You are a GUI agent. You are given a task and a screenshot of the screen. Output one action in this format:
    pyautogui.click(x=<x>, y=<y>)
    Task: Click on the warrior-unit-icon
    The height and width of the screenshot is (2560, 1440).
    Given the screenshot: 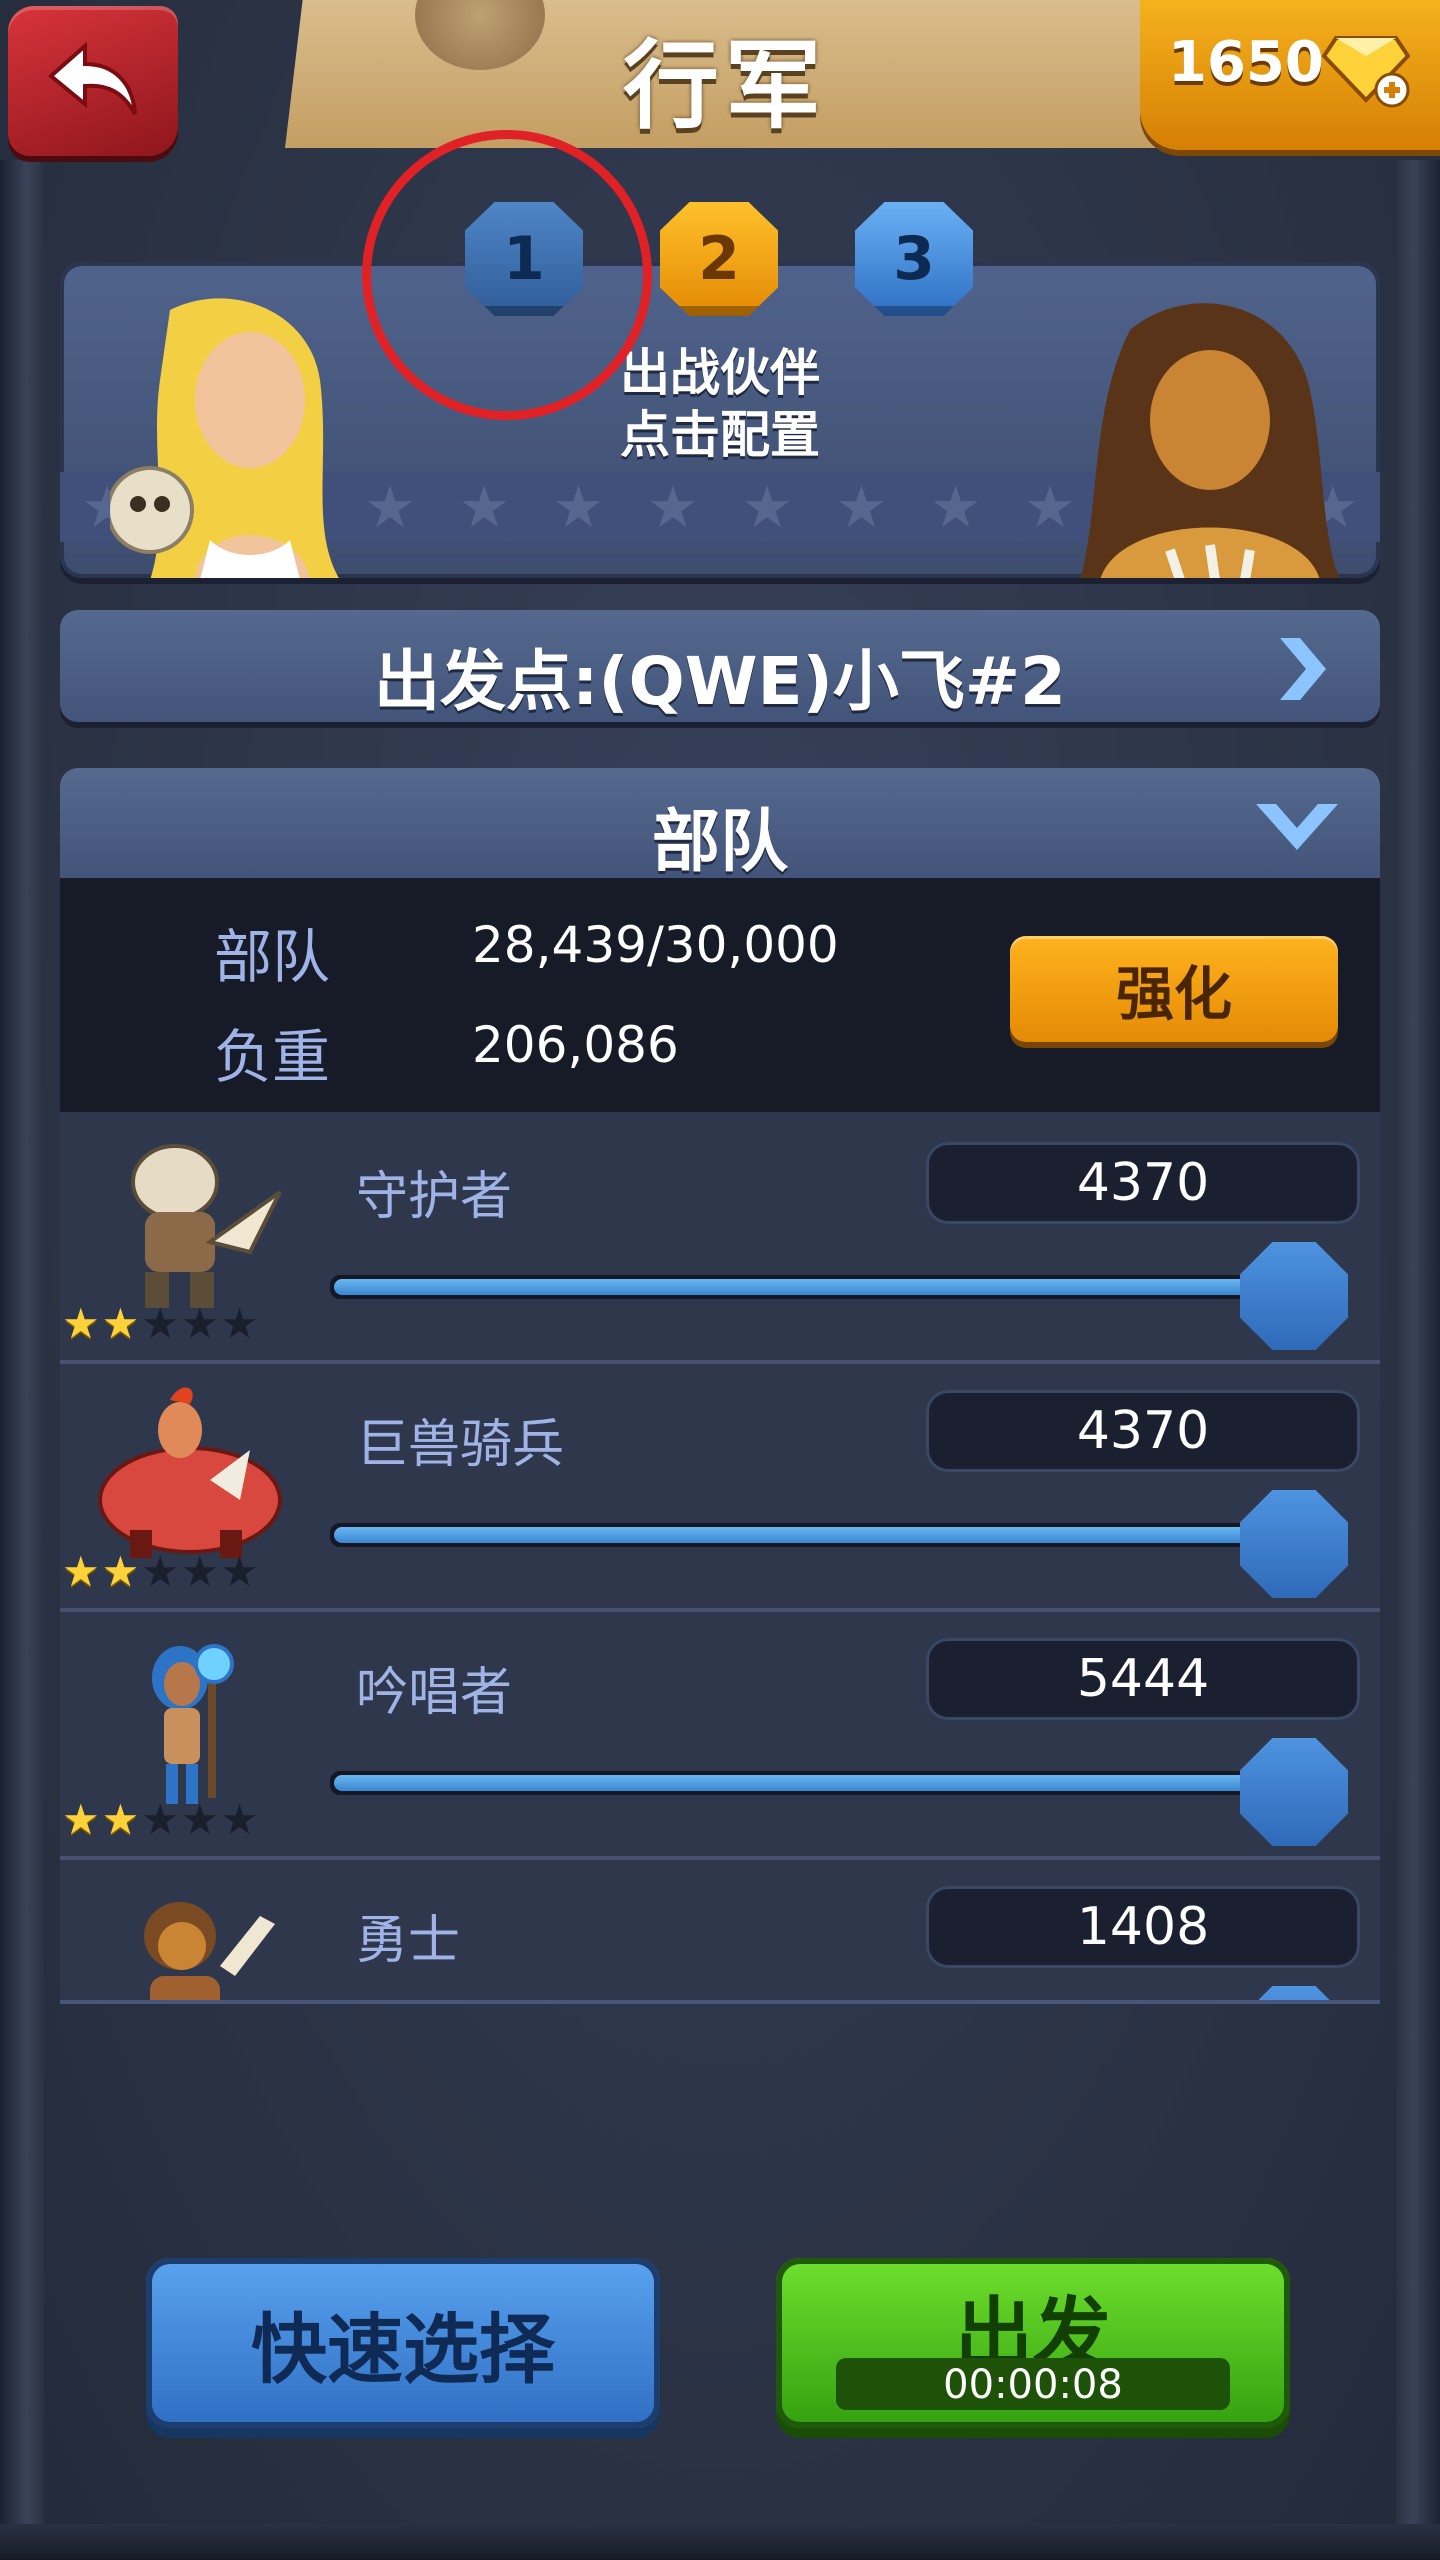 What is the action you would take?
    pyautogui.click(x=209, y=1951)
    